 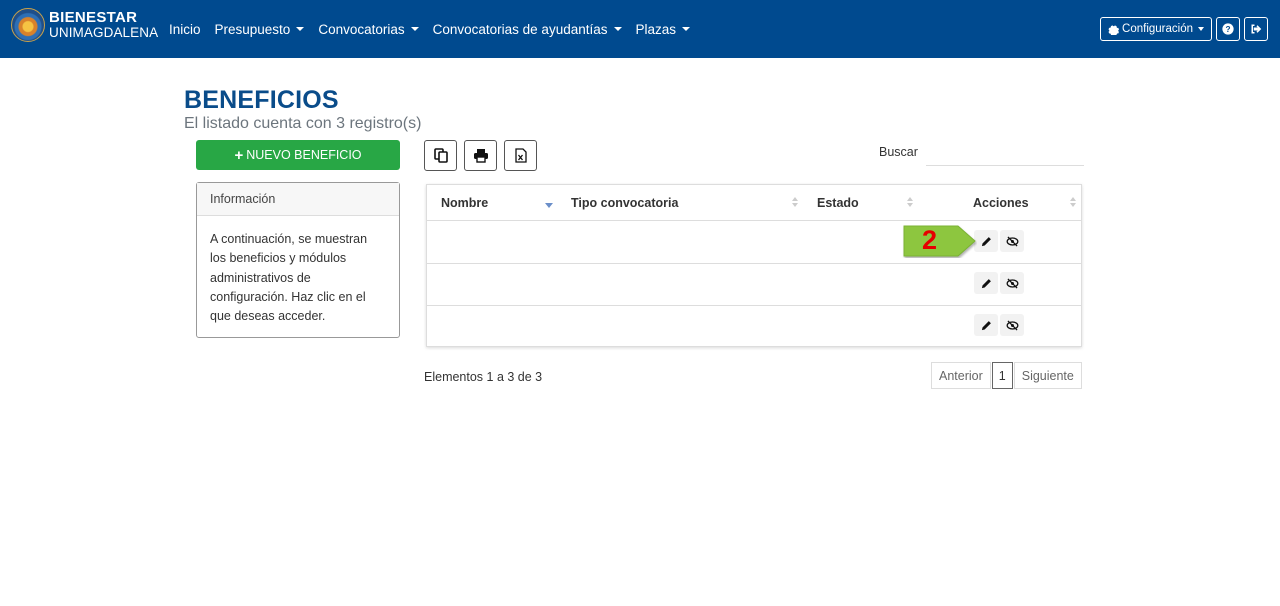 I want to click on benefits-table: Nombre Tipo convocatoria Estado Acciones, so click(x=754, y=265).